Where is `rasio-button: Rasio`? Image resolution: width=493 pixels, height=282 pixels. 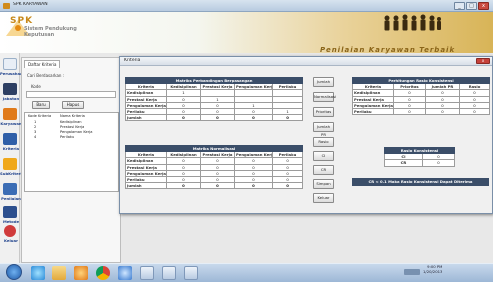
rasio-button: Rasio is located at coordinates (323, 142).